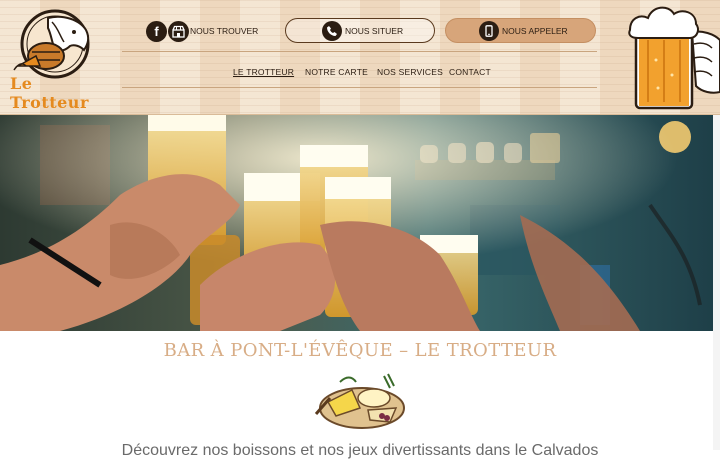  Describe the element at coordinates (359, 51) in the screenshot. I see `header-divider-top` at that location.